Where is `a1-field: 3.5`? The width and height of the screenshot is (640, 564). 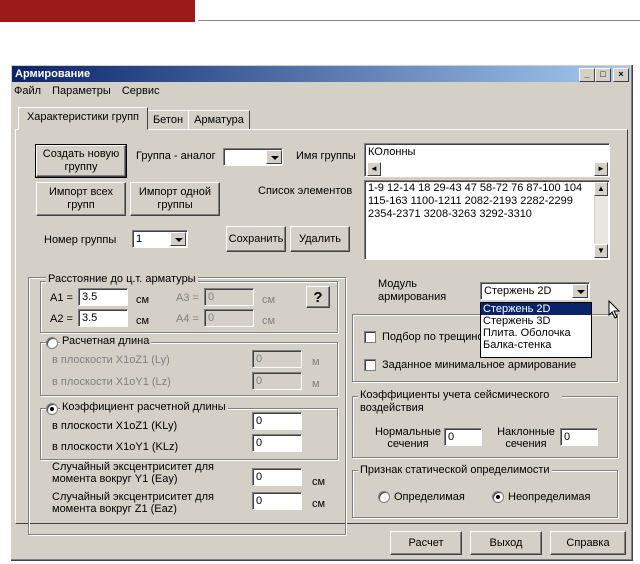
a1-field: 3.5 is located at coordinates (103, 297).